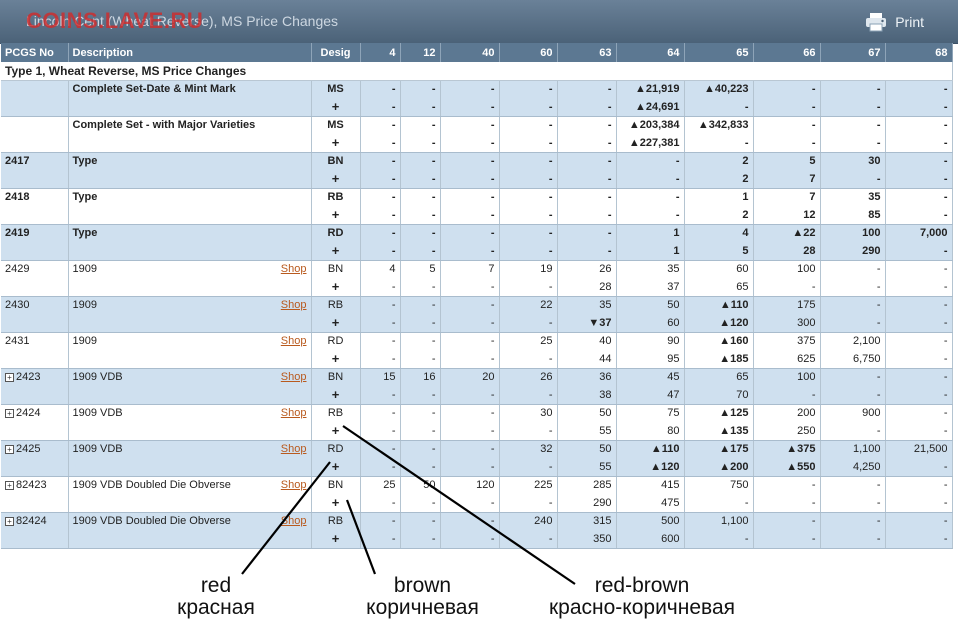  Describe the element at coordinates (787, 125) in the screenshot. I see `price-cell-66: -` at that location.